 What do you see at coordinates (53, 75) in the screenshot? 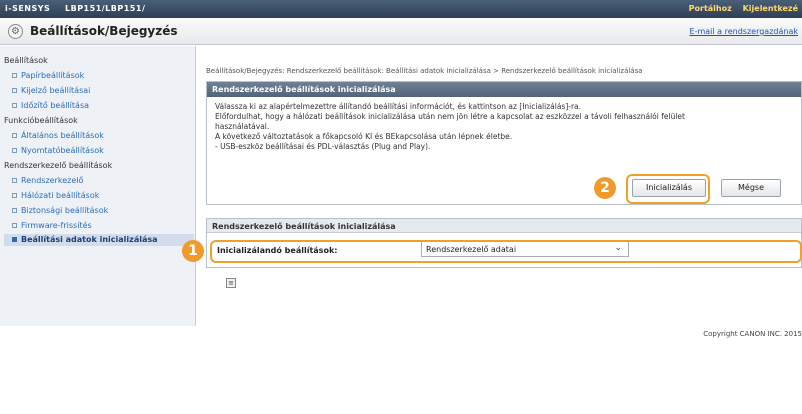
I see `sidebar-item-label: Papírbeállítások` at bounding box center [53, 75].